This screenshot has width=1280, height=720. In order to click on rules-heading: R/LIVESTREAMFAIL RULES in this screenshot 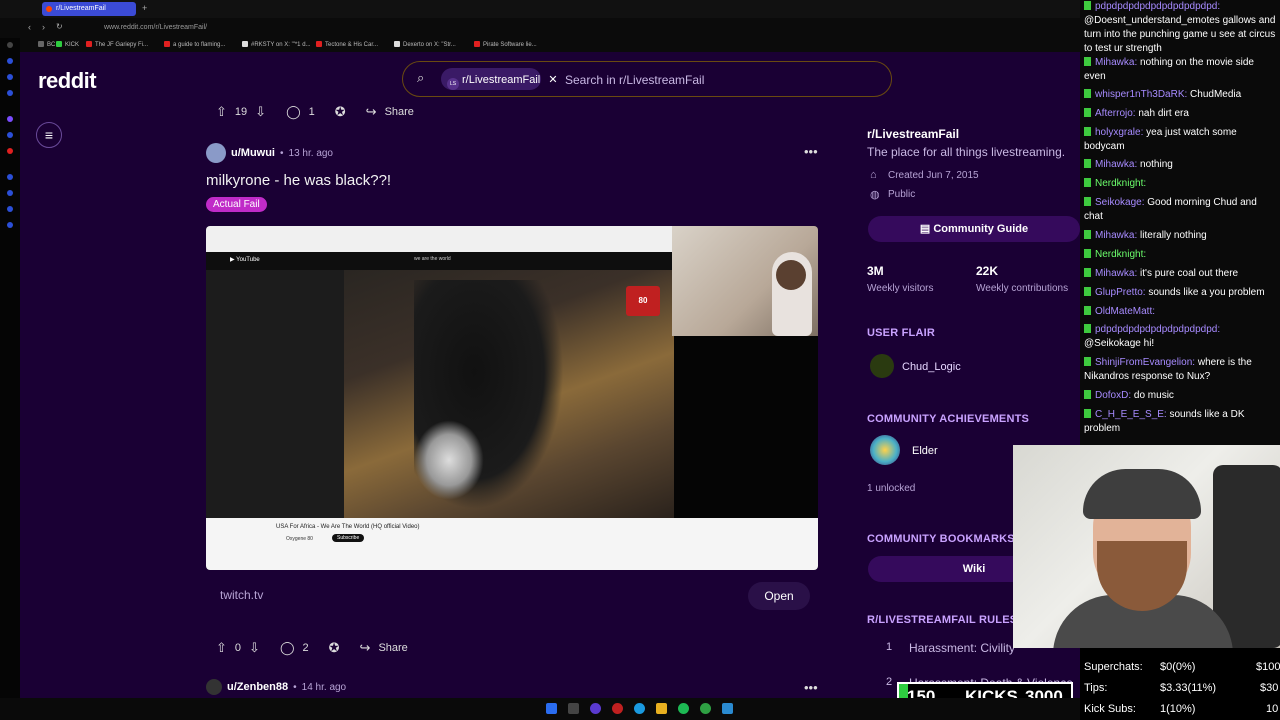, I will do `click(942, 620)`.